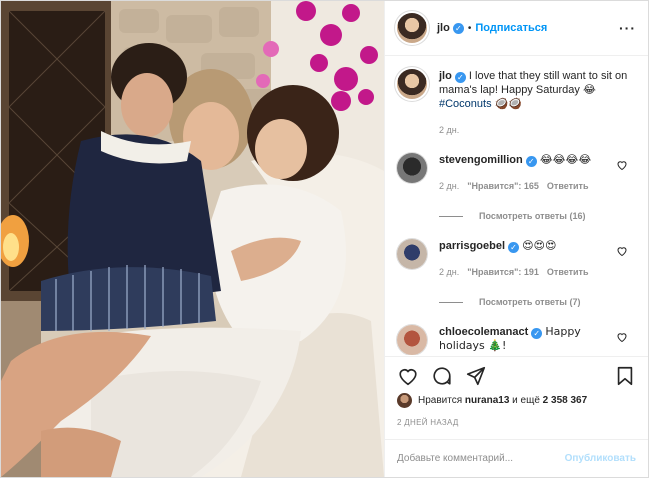 The width and height of the screenshot is (649, 478). Describe the element at coordinates (443, 28) in the screenshot. I see `author-username: jlo` at that location.